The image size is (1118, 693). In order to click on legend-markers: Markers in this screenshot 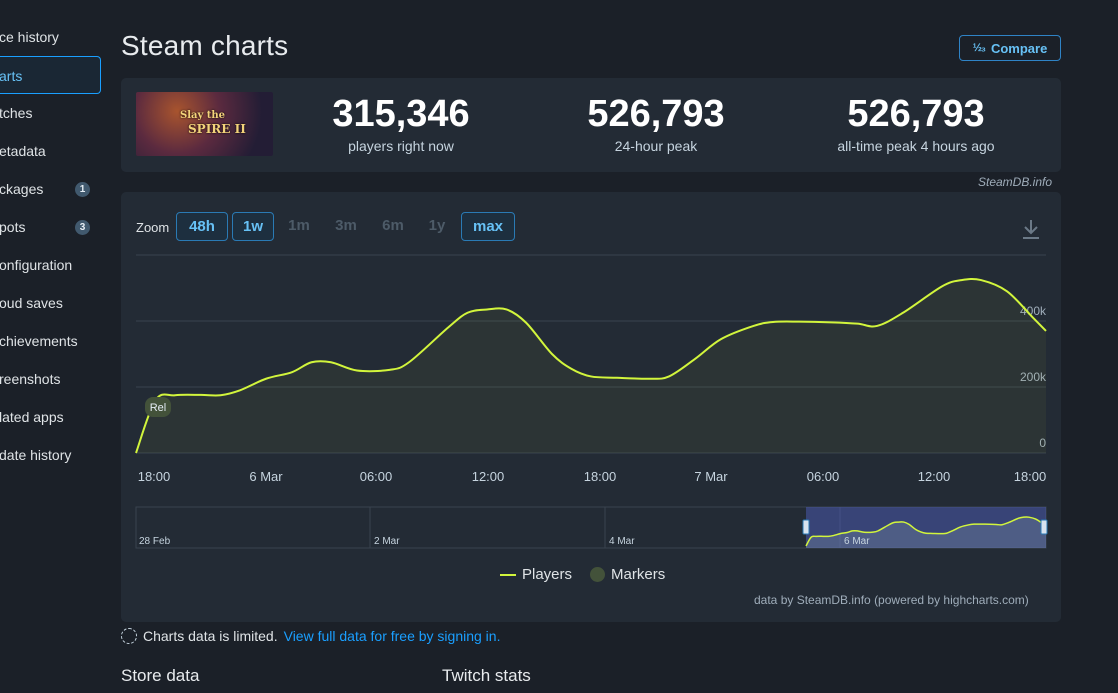, I will do `click(627, 574)`.